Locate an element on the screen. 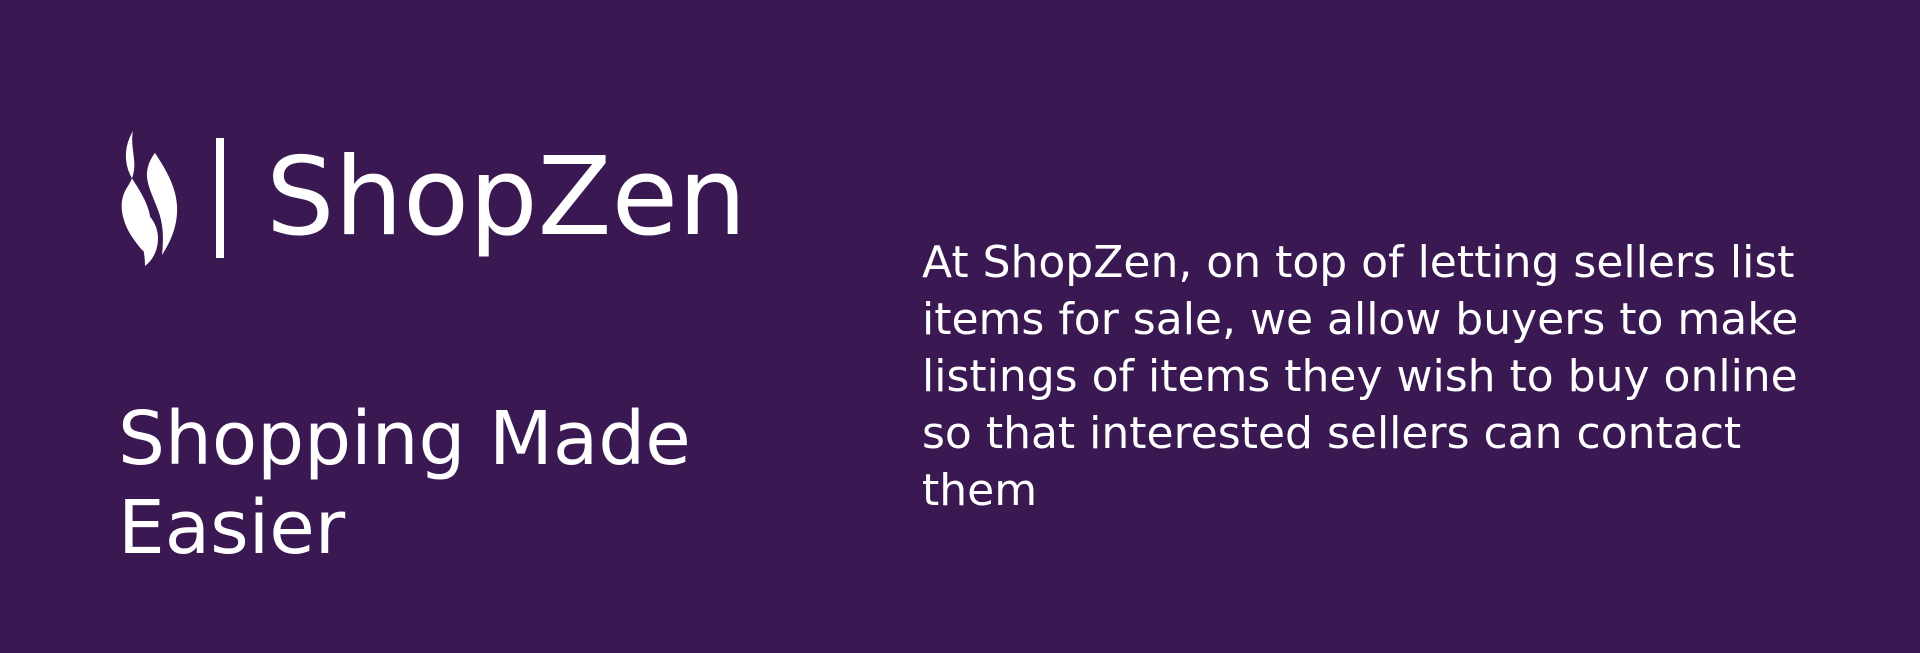 The height and width of the screenshot is (653, 1920). hero-tagline: Shopping Made Easier is located at coordinates (404, 483).